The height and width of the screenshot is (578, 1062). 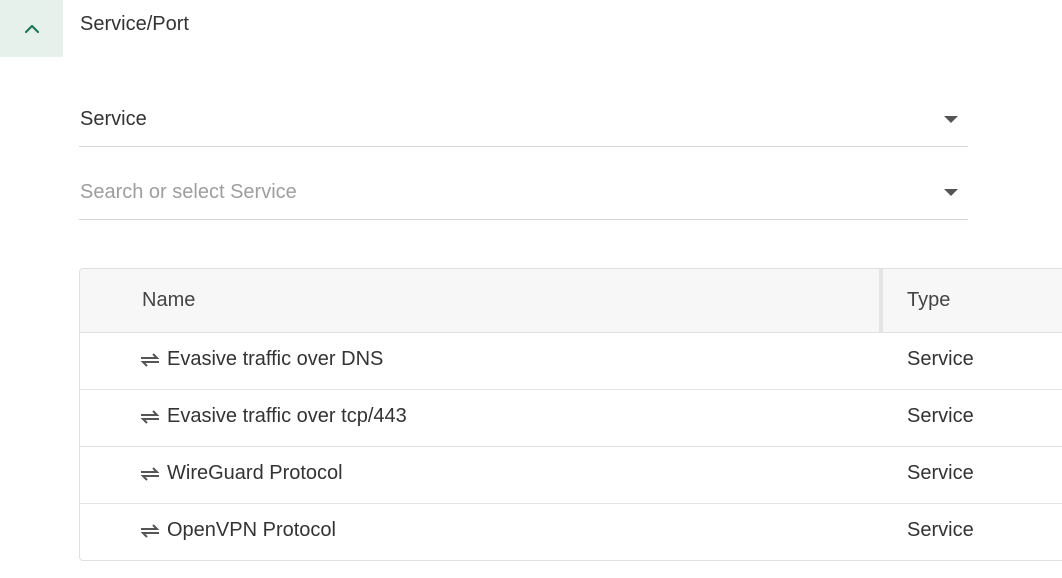 I want to click on type-select: Service, so click(x=523, y=122).